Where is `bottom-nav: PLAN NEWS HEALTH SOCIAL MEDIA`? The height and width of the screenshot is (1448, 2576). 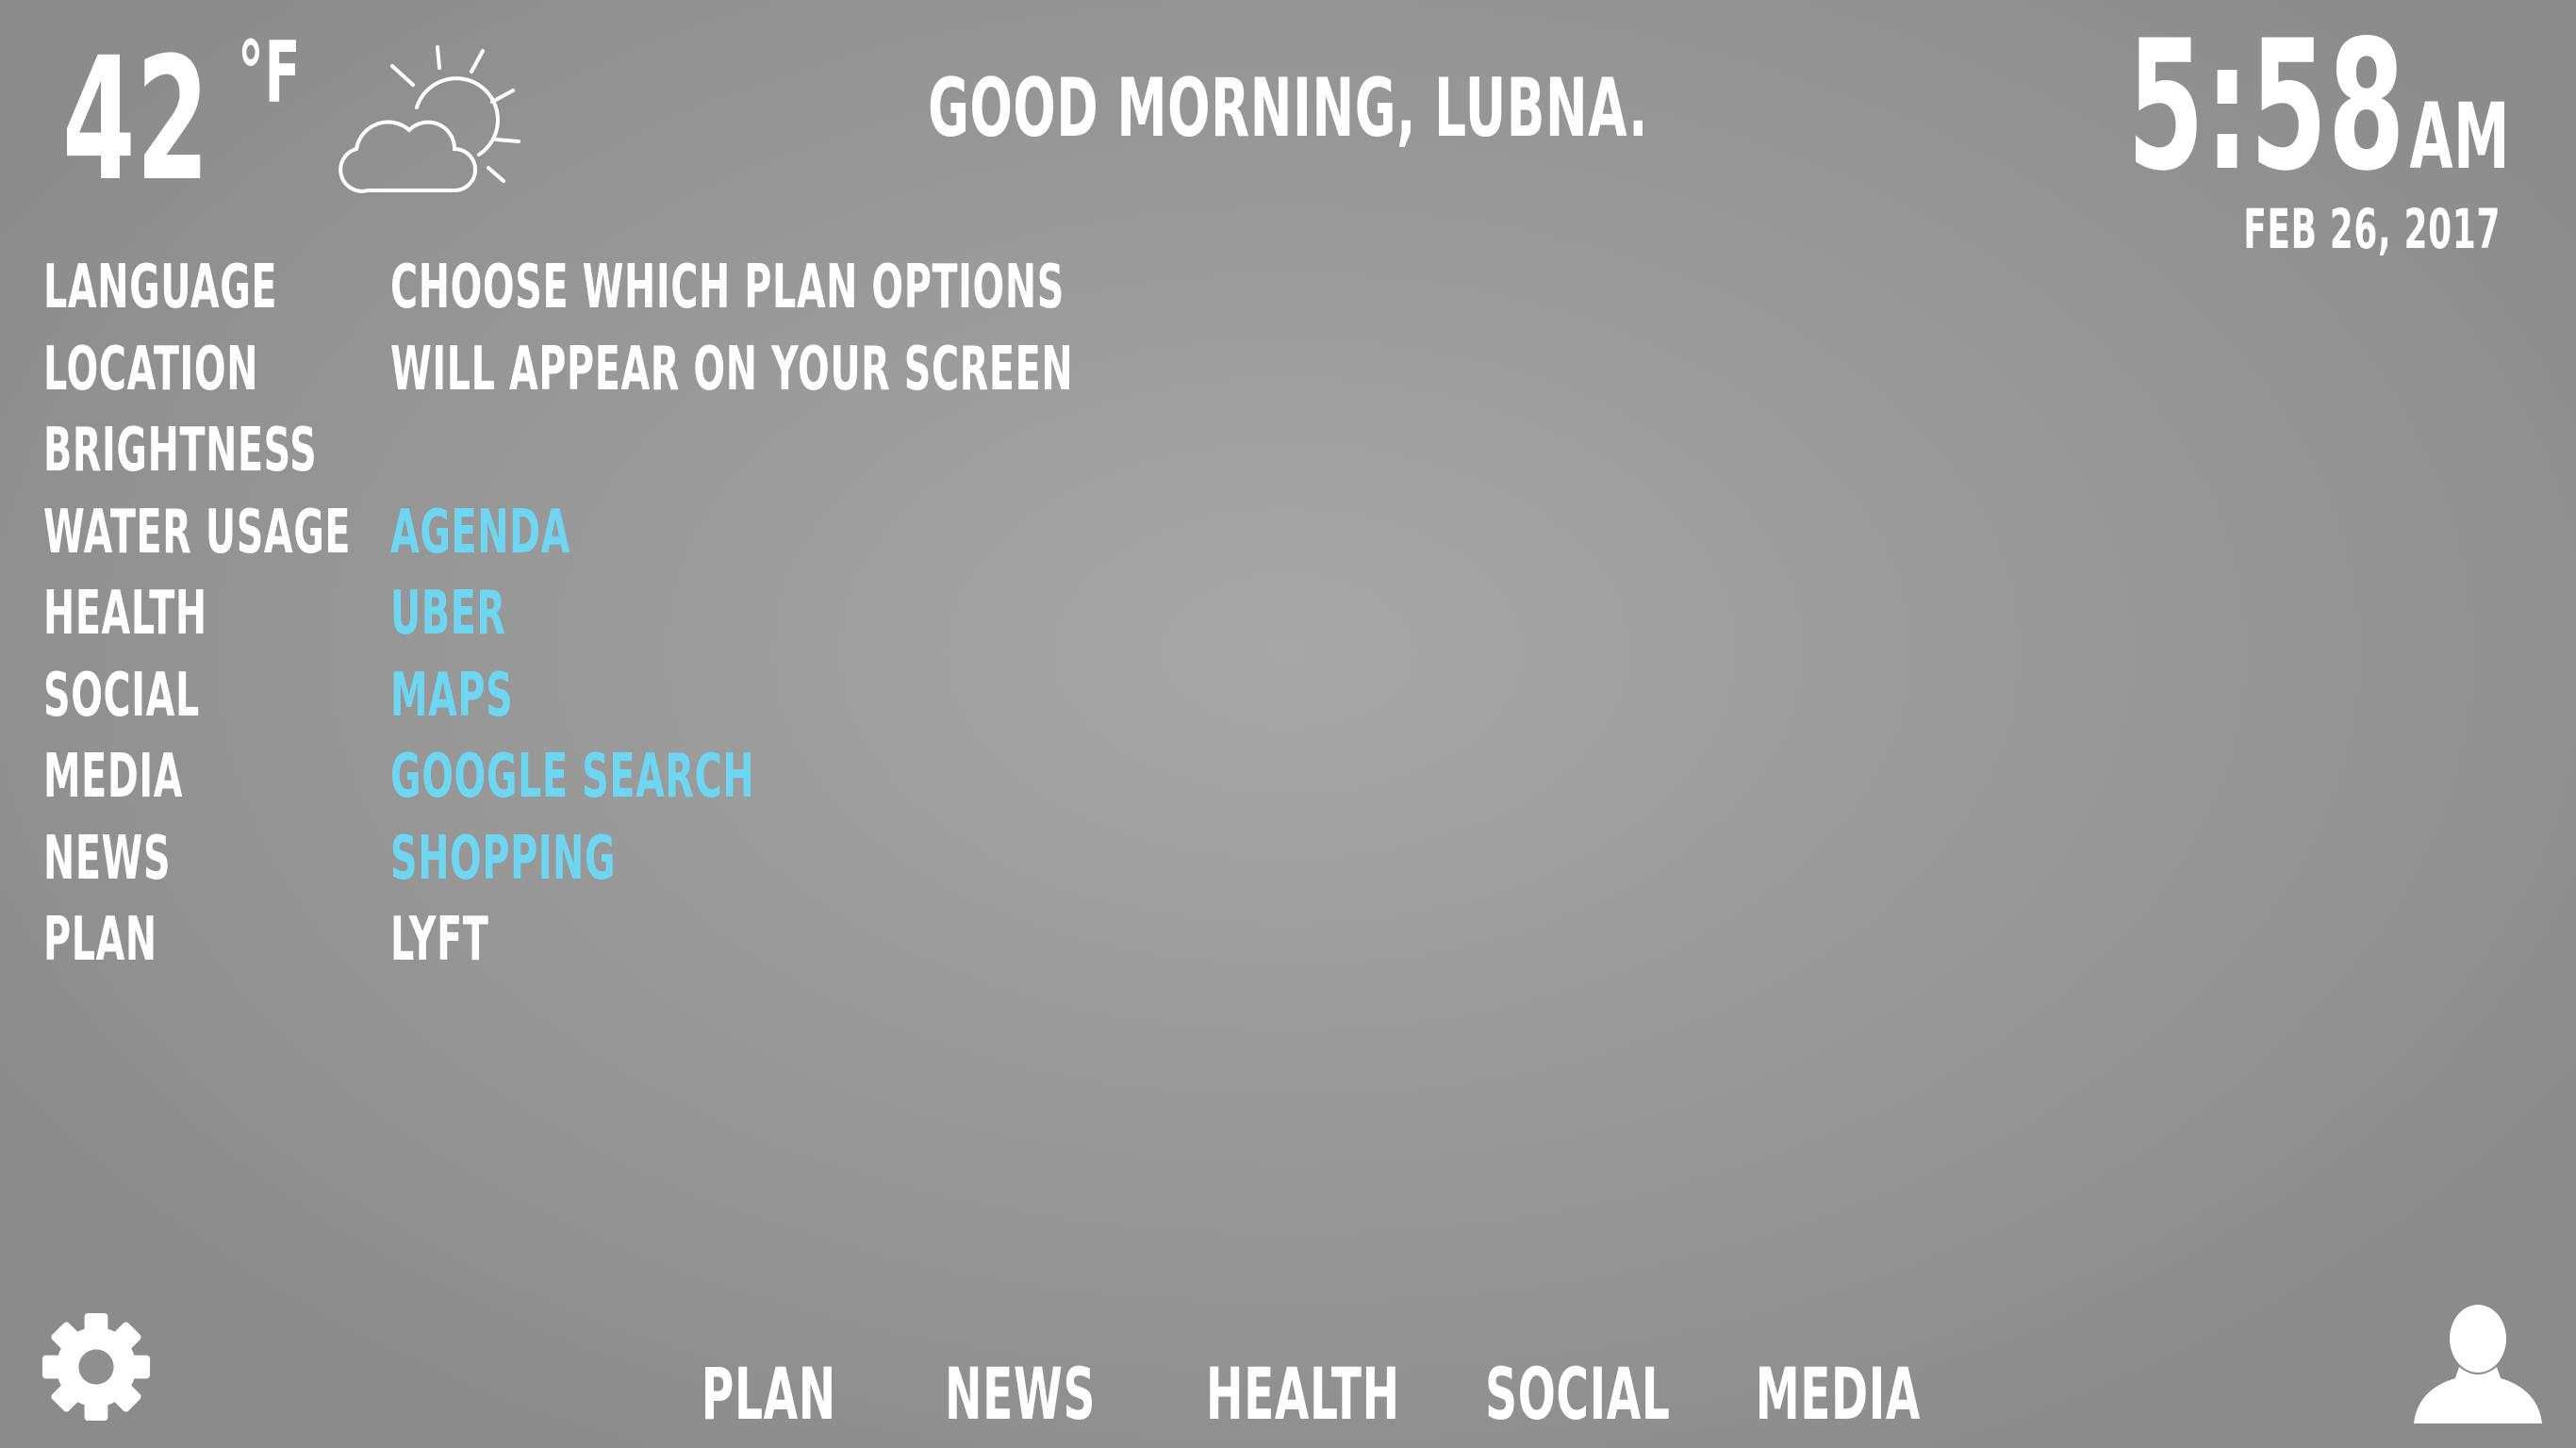 bottom-nav: PLAN NEWS HEALTH SOCIAL MEDIA is located at coordinates (1288, 1394).